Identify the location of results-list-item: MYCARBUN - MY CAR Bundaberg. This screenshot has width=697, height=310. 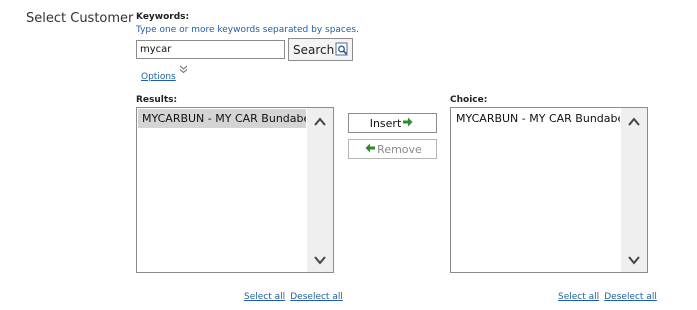
(222, 118).